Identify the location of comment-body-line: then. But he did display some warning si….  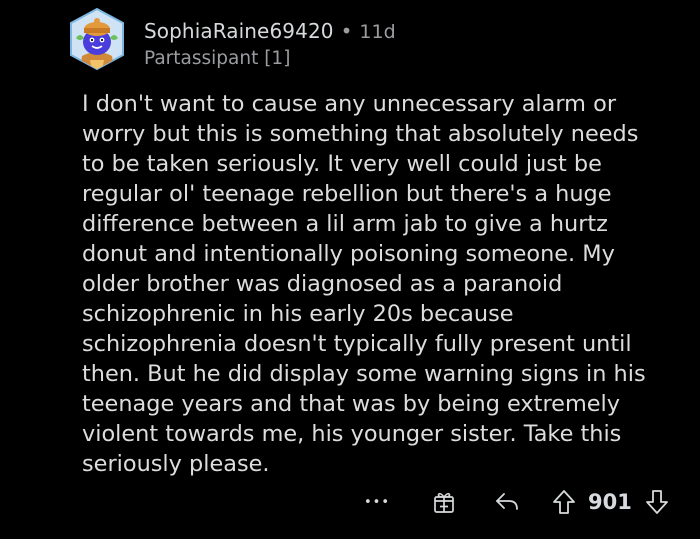
(364, 374).